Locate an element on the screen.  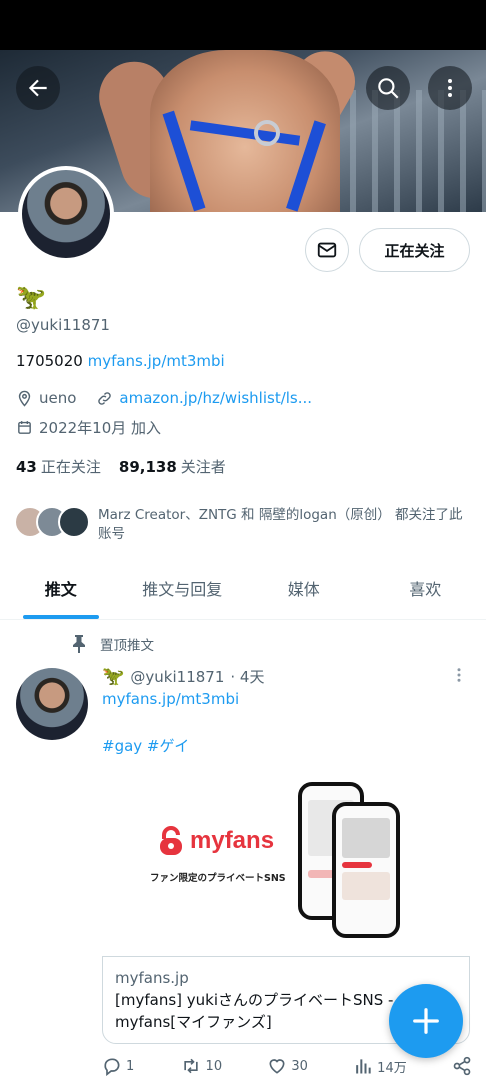
mail-icon is located at coordinates (327, 250).